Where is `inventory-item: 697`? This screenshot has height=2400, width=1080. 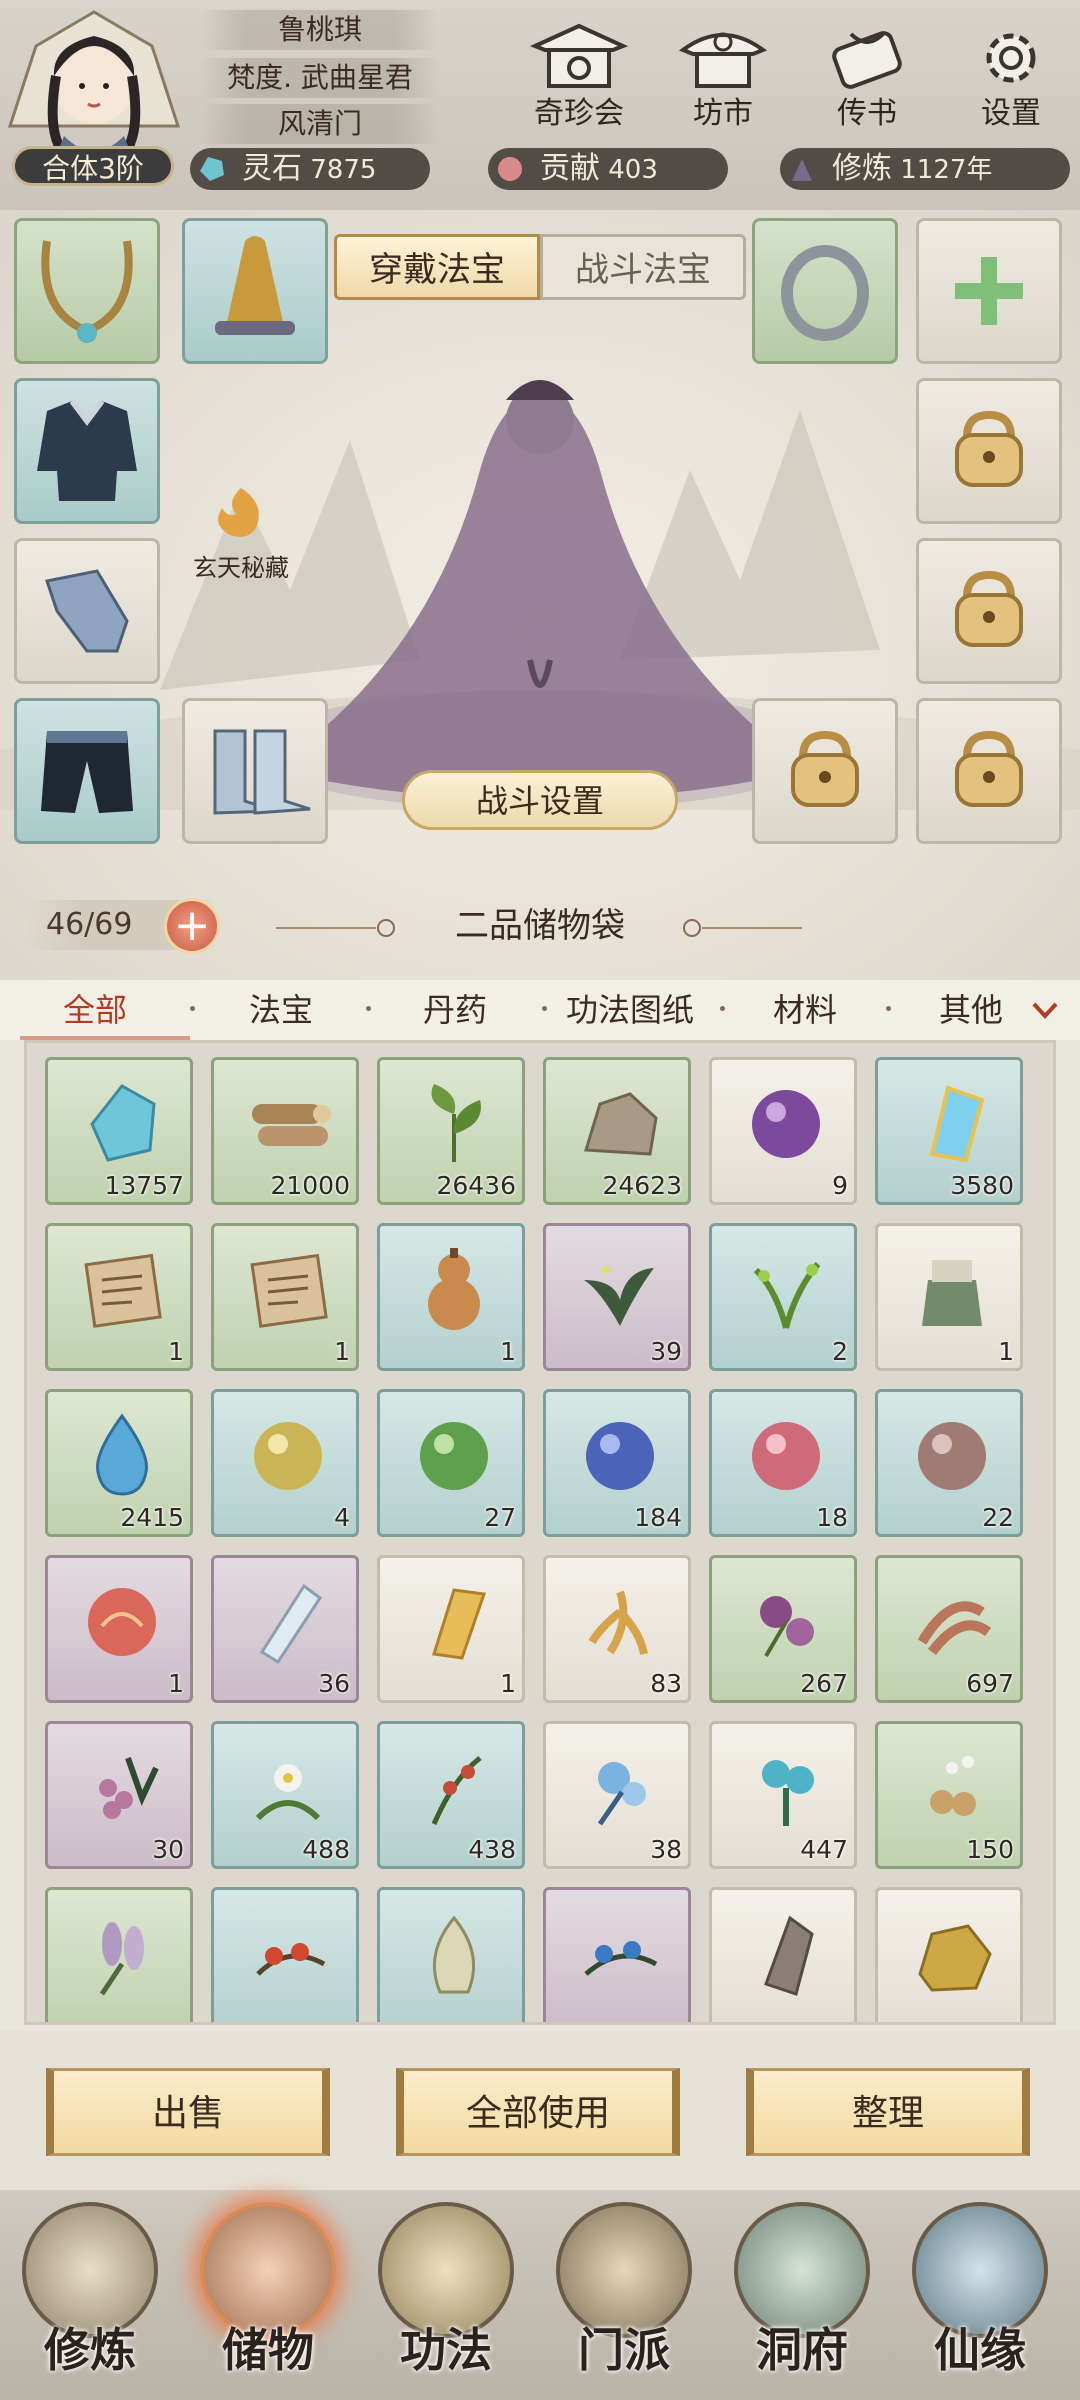
inventory-item: 697 is located at coordinates (949, 1629).